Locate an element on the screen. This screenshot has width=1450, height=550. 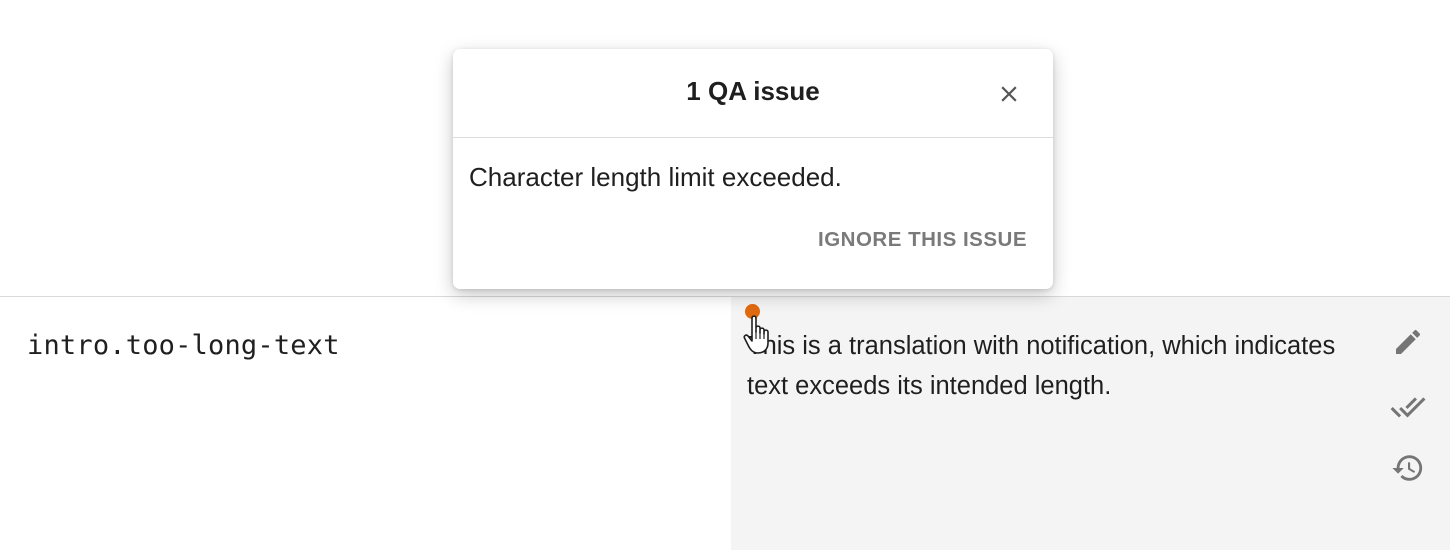
edit-button is located at coordinates (1408, 342).